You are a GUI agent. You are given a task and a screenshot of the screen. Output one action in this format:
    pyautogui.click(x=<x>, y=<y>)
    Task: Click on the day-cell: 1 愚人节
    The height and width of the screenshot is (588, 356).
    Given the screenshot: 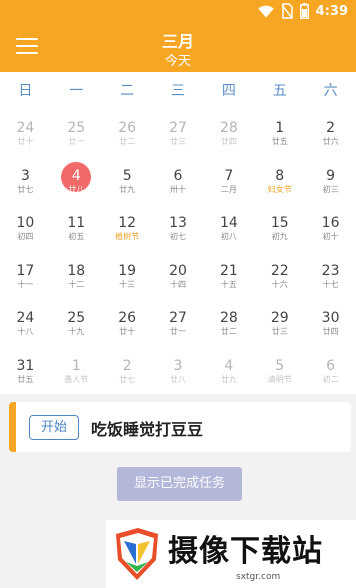 What is the action you would take?
    pyautogui.click(x=76, y=370)
    